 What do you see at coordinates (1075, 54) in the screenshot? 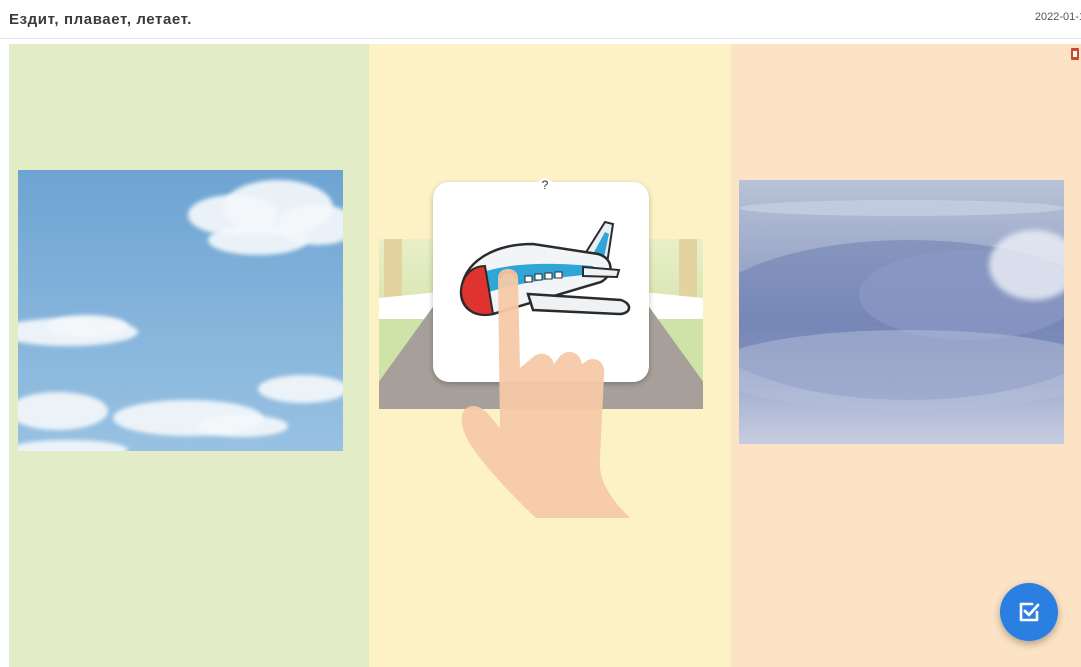
I see `fullscreen-icon` at bounding box center [1075, 54].